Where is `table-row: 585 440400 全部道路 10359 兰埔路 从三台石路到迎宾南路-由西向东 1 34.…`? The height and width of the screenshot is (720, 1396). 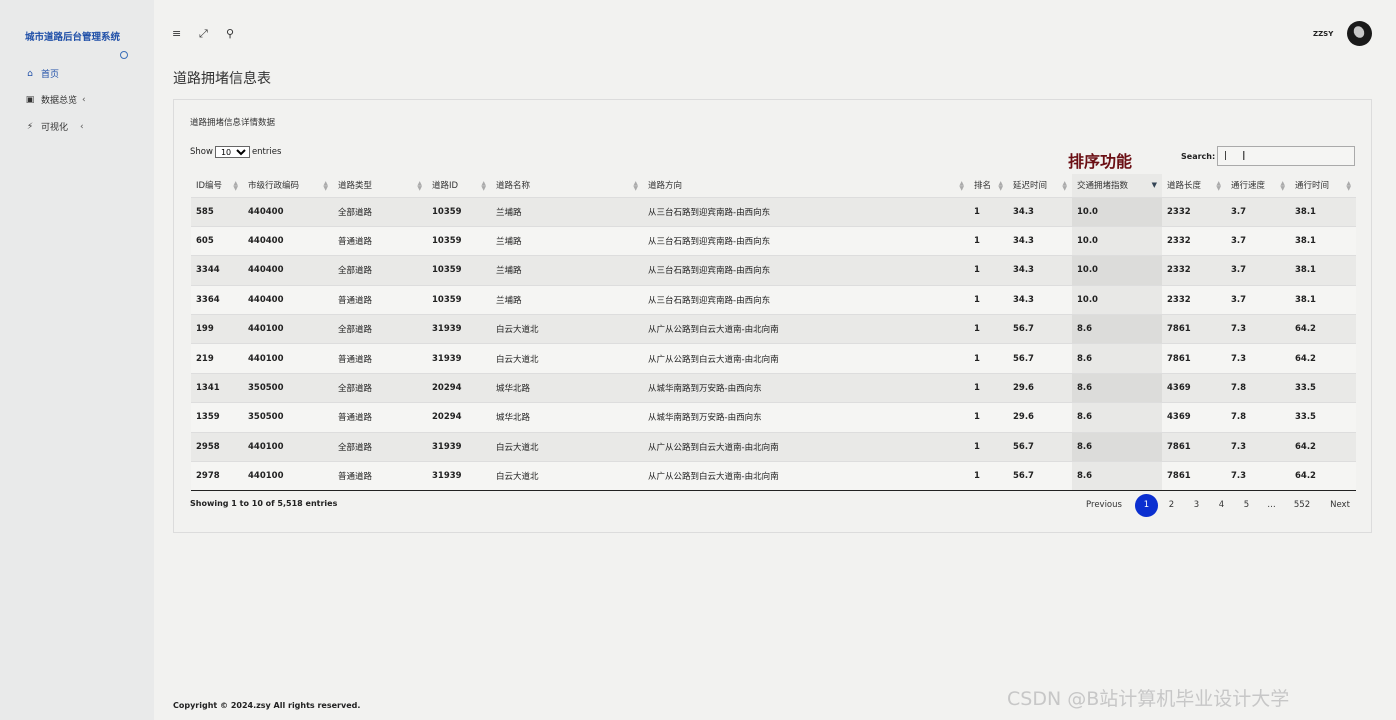
table-row: 585 440400 全部道路 10359 兰埔路 从三台石路到迎宾南路-由西向东 1 34.… is located at coordinates (773, 211).